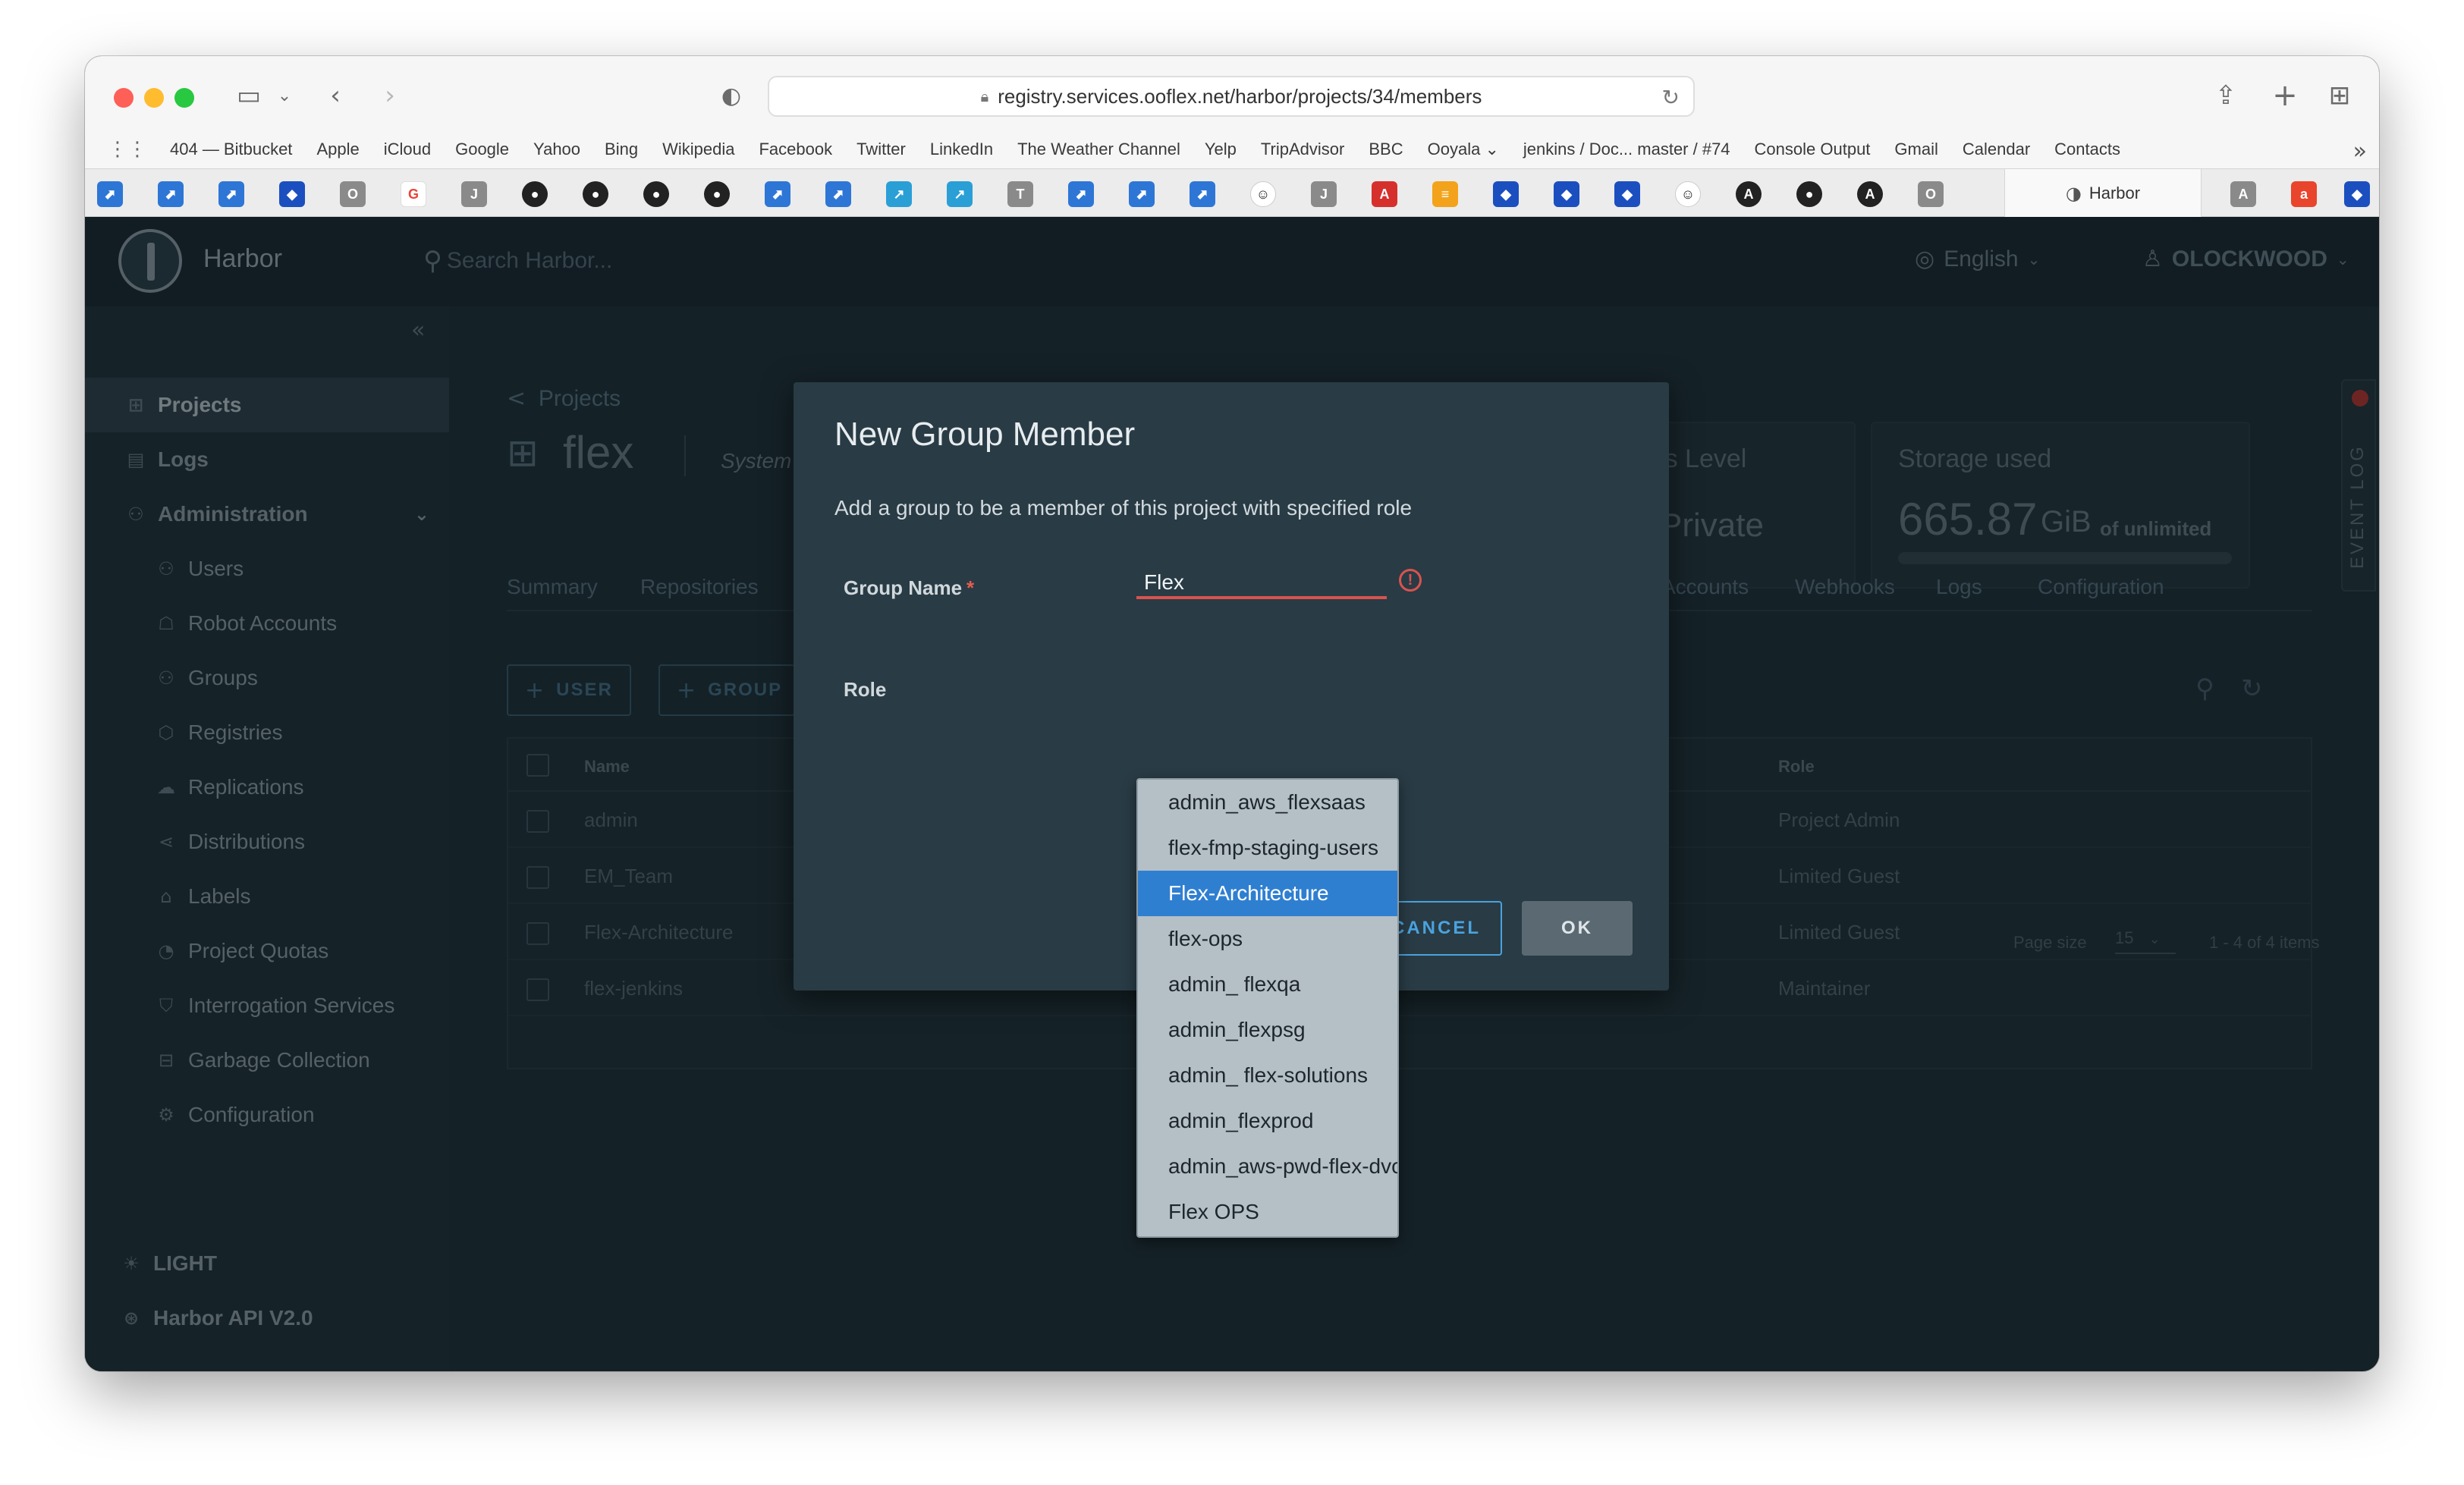  I want to click on favorite-link: Gmail, so click(1916, 149).